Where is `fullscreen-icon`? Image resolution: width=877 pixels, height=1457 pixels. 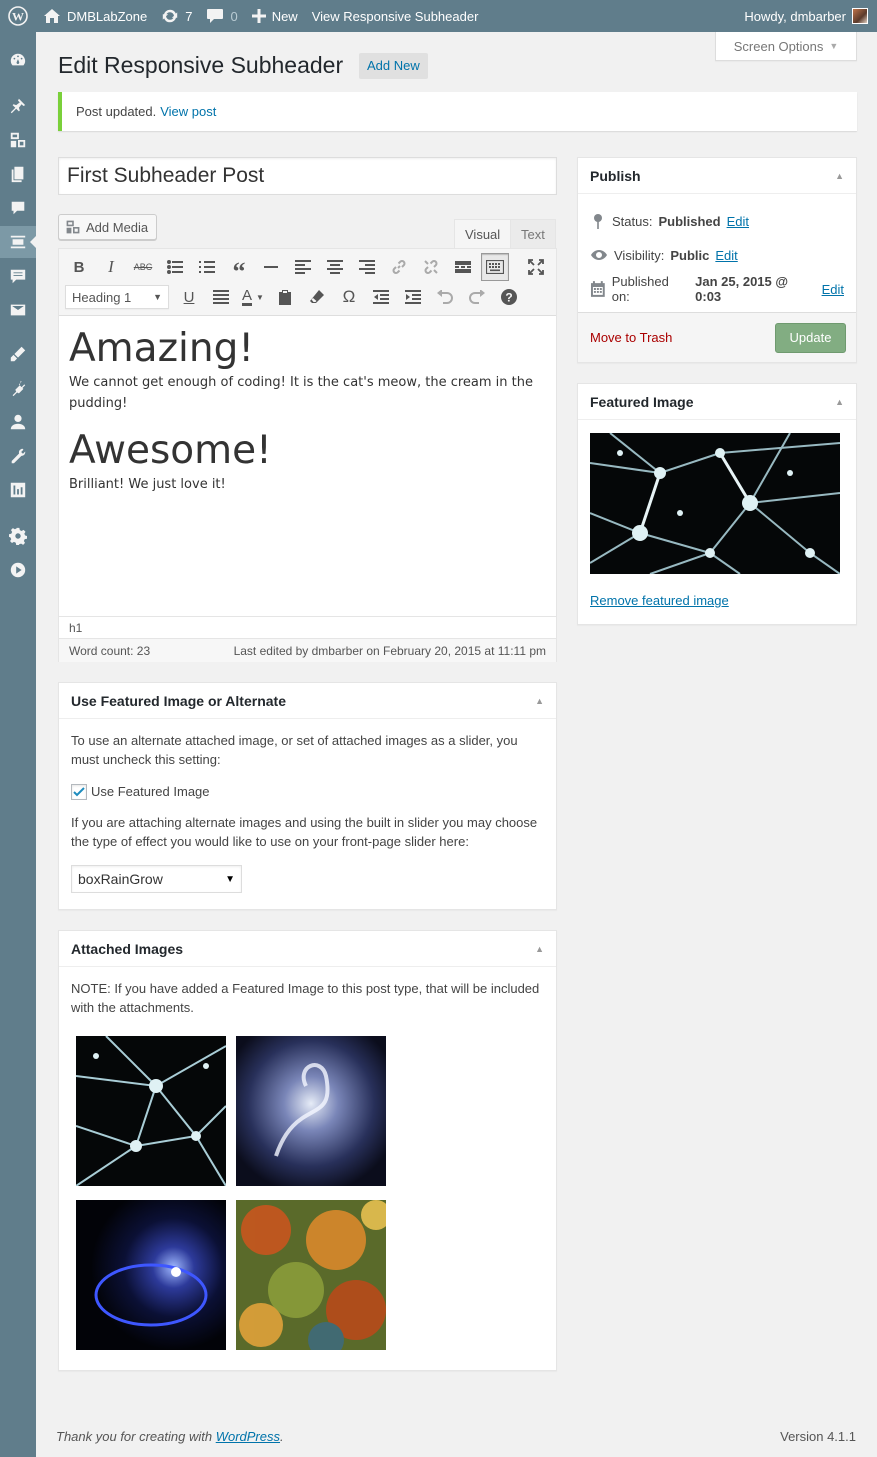 fullscreen-icon is located at coordinates (536, 267).